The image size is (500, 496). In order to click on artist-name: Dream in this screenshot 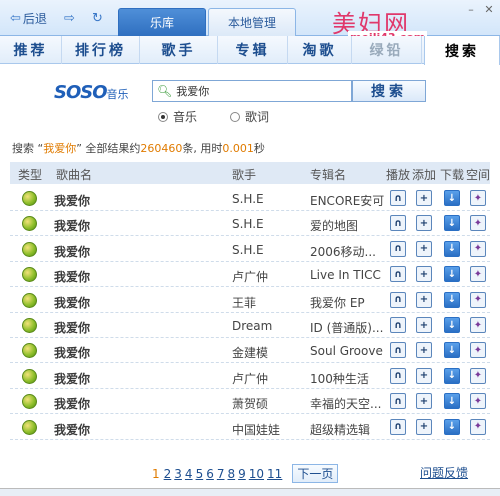, I will do `click(252, 326)`.